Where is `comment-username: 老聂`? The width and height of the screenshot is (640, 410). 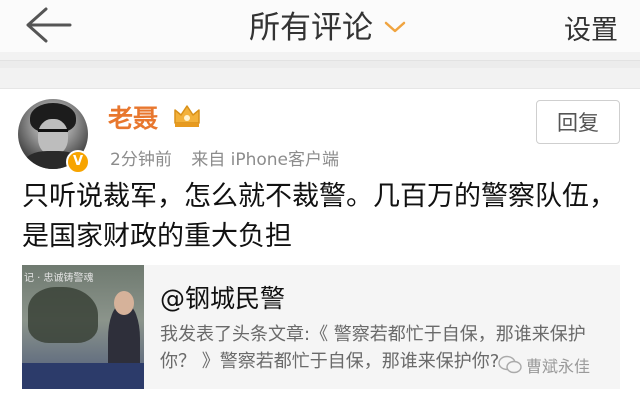 comment-username: 老聂 is located at coordinates (133, 117).